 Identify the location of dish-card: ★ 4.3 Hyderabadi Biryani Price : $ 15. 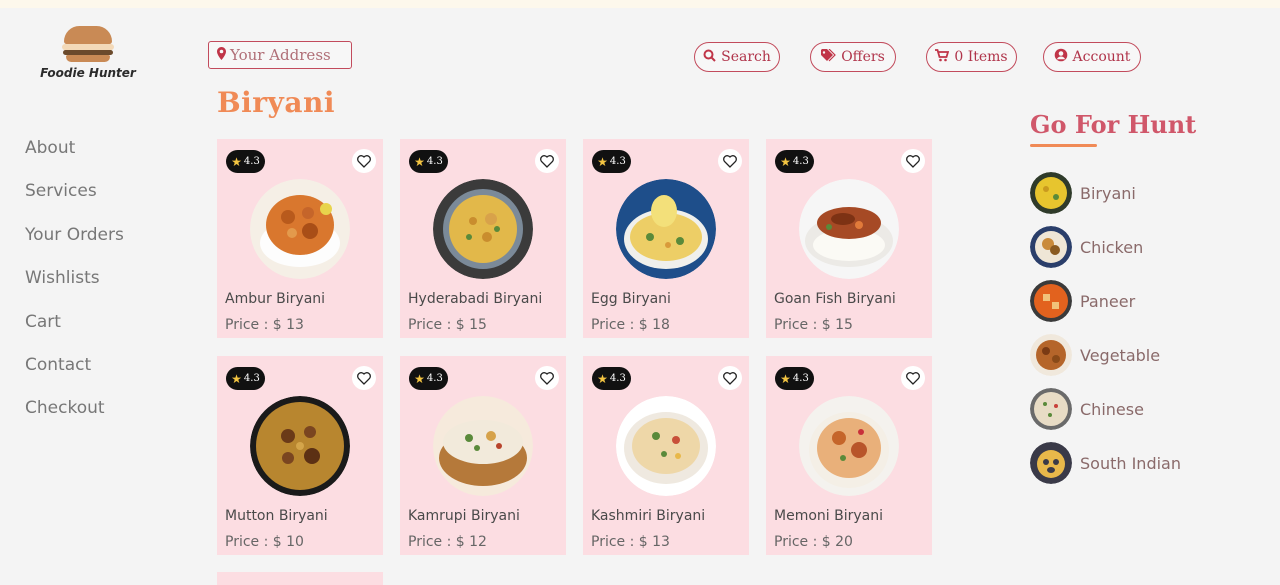
(483, 238).